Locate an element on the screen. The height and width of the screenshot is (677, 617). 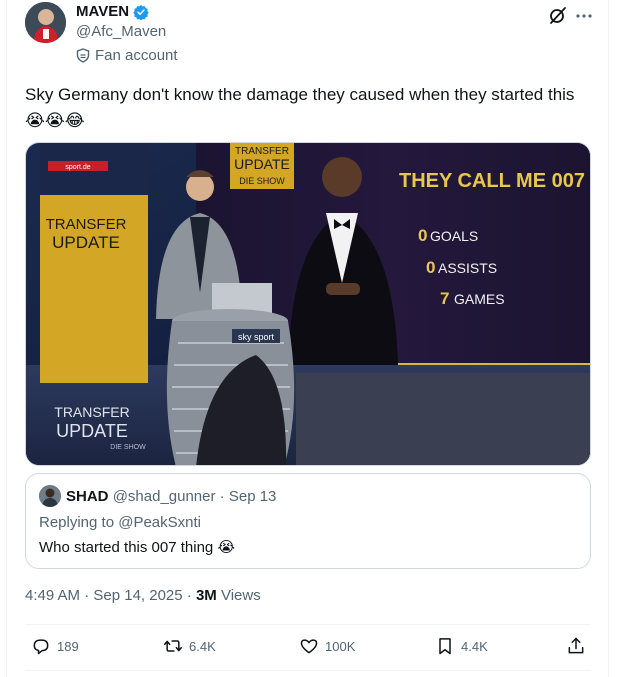
show-logo-line2: UPDATE is located at coordinates (262, 164).